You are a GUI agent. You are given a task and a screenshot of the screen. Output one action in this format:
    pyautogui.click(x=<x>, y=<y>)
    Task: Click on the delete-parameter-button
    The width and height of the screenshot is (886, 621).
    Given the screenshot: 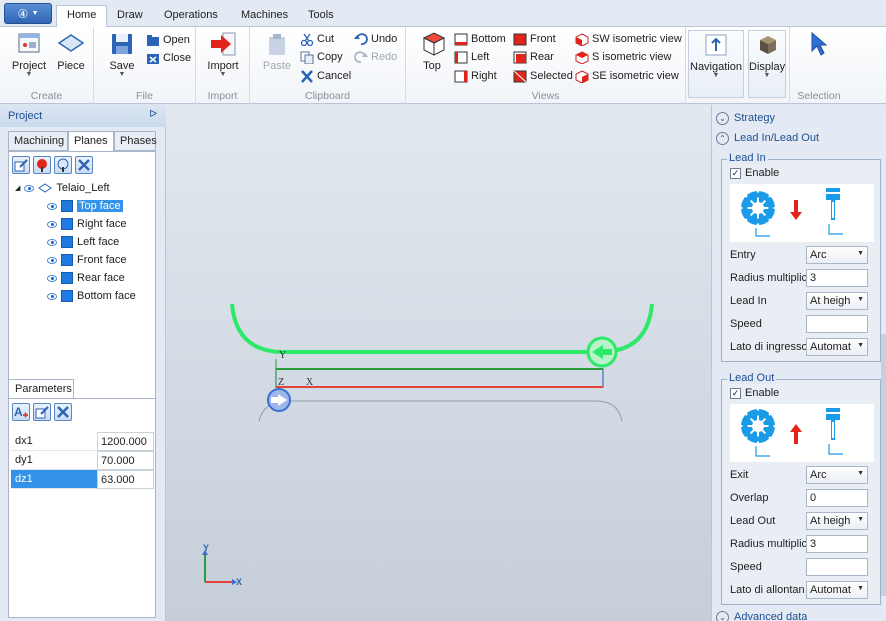 What is the action you would take?
    pyautogui.click(x=63, y=412)
    